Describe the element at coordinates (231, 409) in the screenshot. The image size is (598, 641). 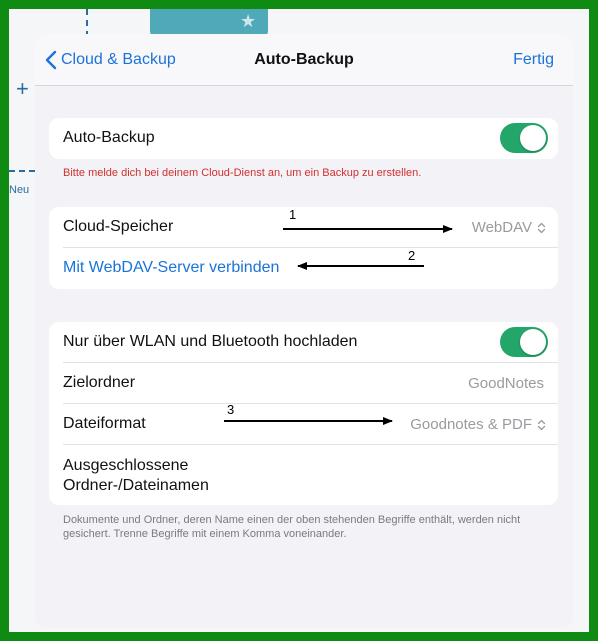
I see `annotation-number-3: 3` at that location.